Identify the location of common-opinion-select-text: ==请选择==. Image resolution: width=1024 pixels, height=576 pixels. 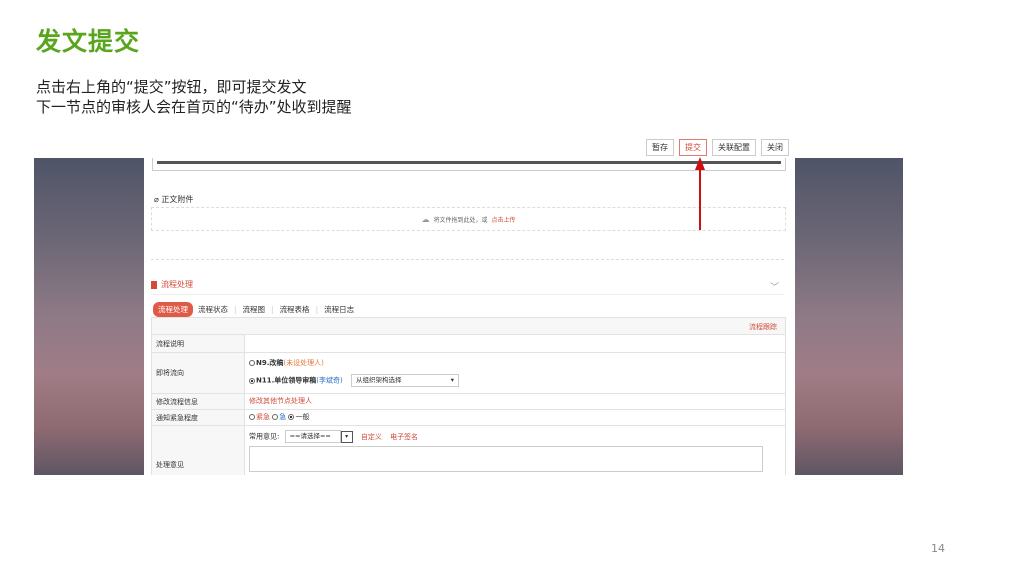
(310, 436).